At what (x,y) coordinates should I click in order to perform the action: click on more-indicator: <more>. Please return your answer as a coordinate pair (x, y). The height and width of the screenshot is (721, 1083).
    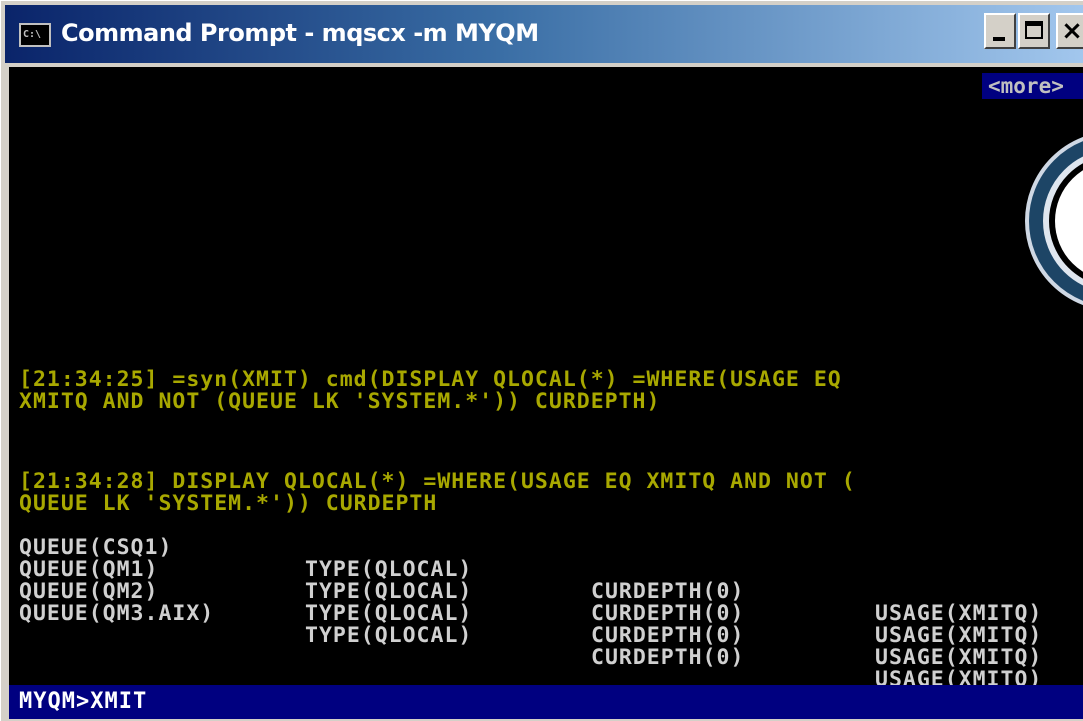
    Looking at the image, I should click on (1032, 86).